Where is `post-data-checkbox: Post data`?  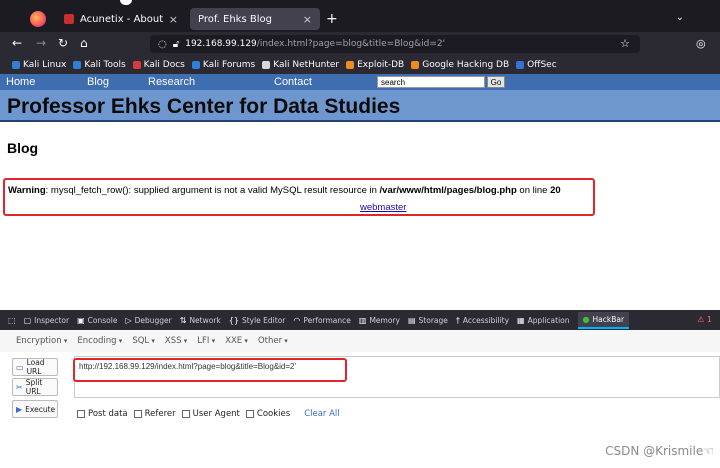 post-data-checkbox: Post data is located at coordinates (102, 414).